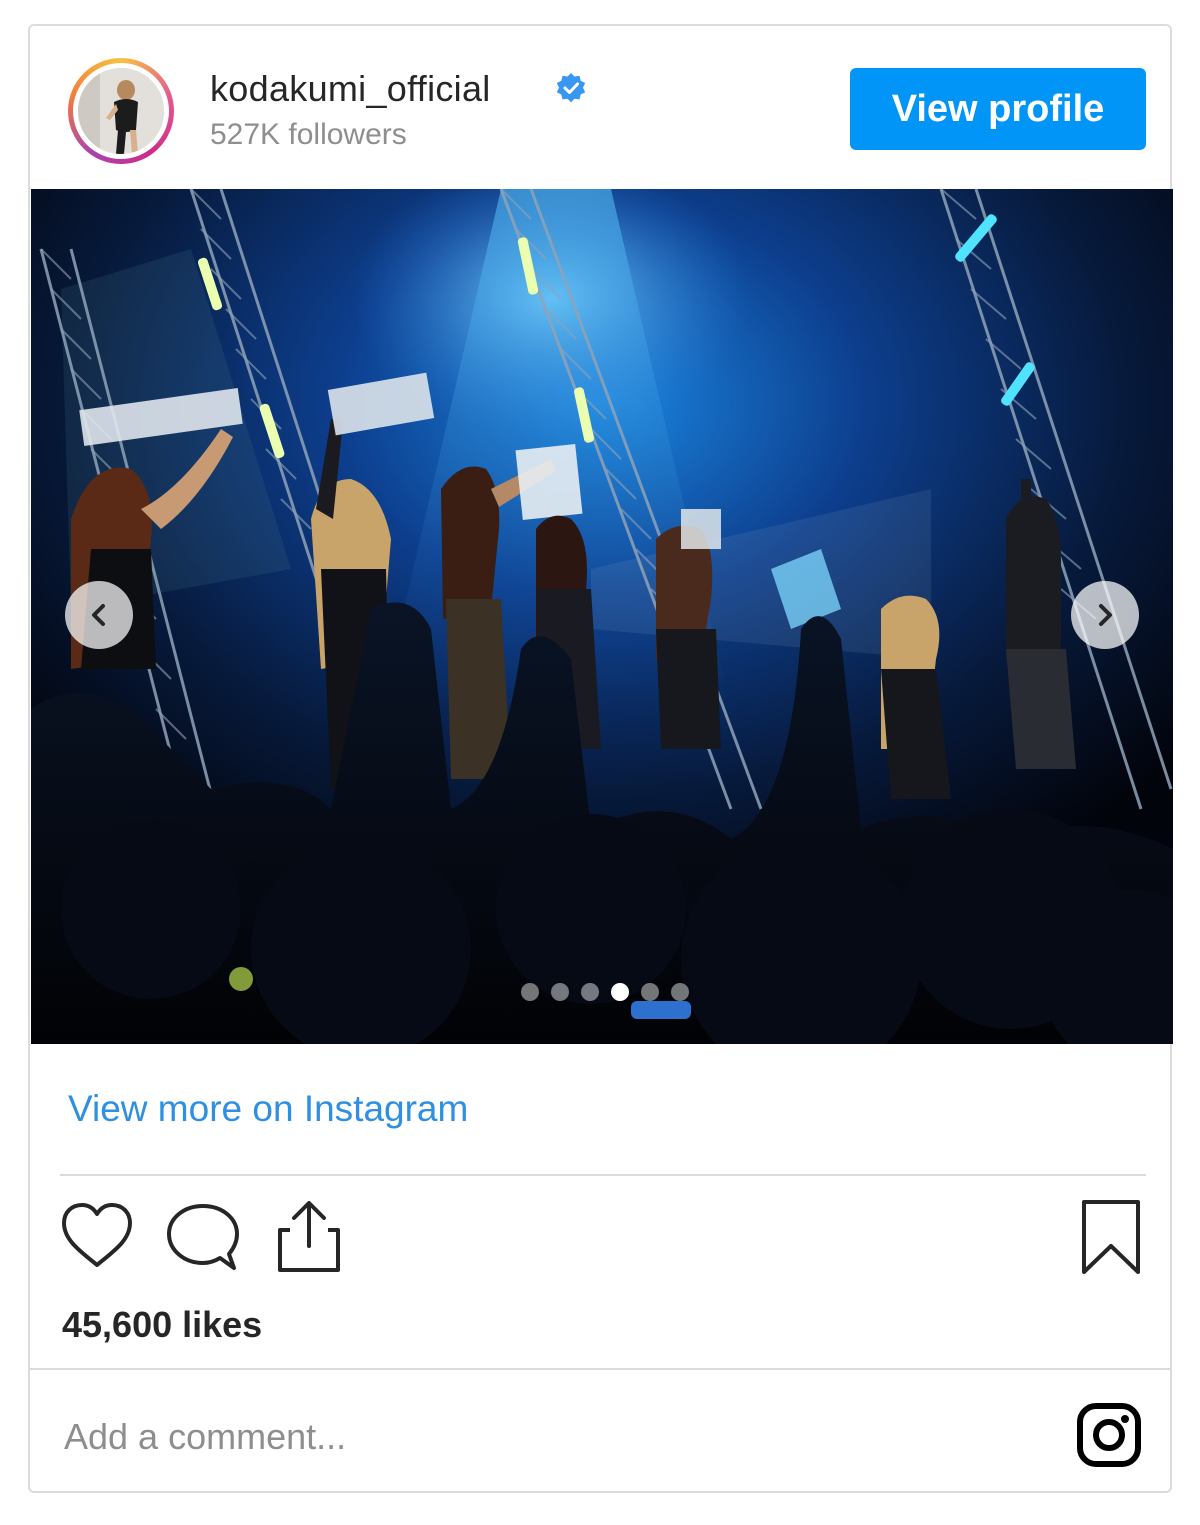 The image size is (1200, 1525). What do you see at coordinates (350, 89) in the screenshot?
I see `username: kodakumi_official` at bounding box center [350, 89].